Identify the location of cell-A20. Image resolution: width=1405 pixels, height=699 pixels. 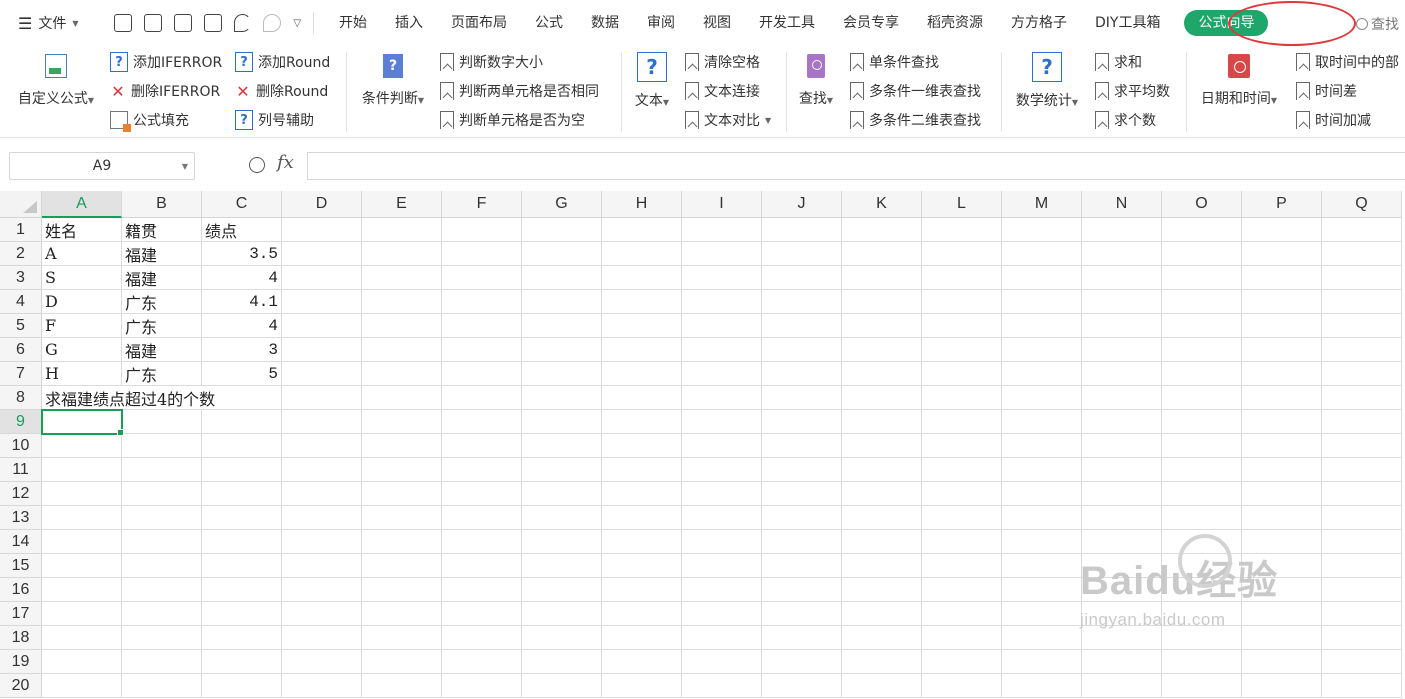
(82, 686).